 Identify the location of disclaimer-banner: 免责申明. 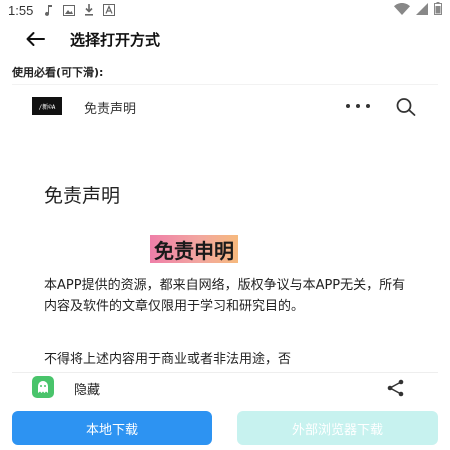
(194, 249).